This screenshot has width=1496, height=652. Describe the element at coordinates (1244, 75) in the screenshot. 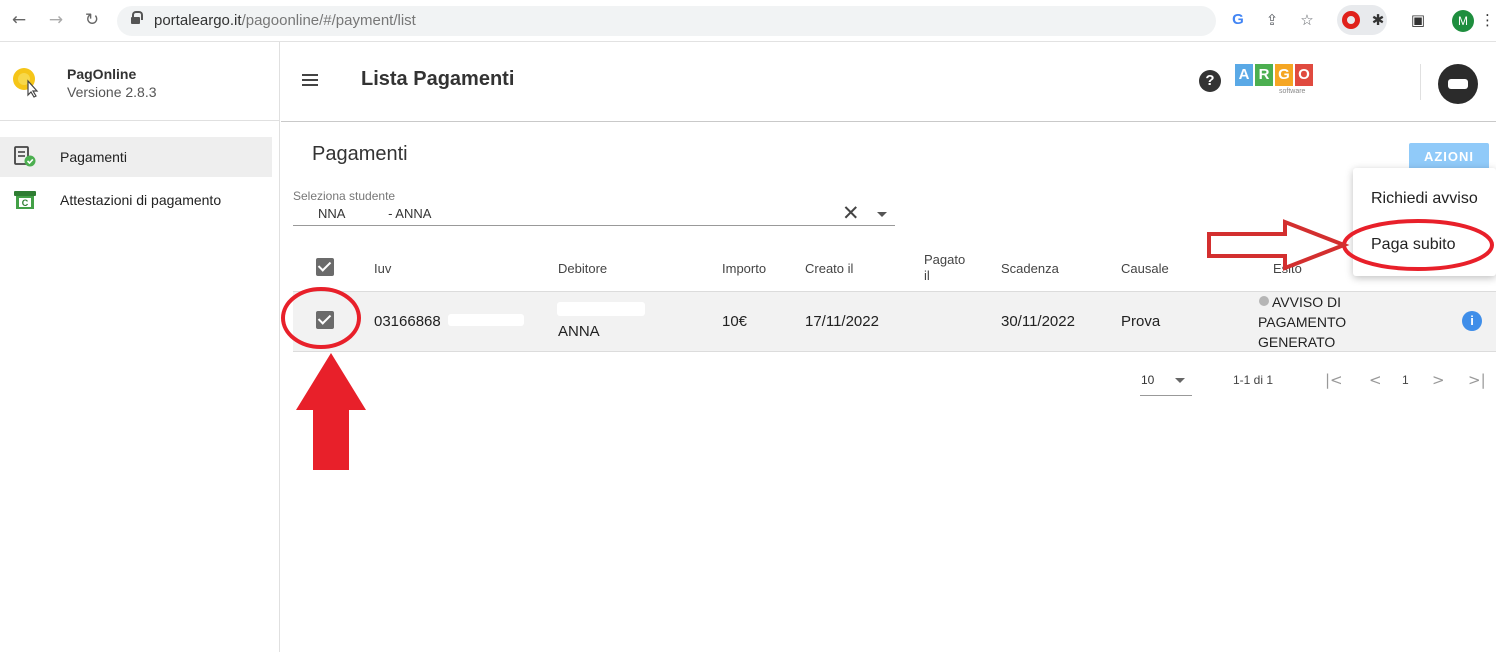

I see `argo-logo-letter: A` at that location.